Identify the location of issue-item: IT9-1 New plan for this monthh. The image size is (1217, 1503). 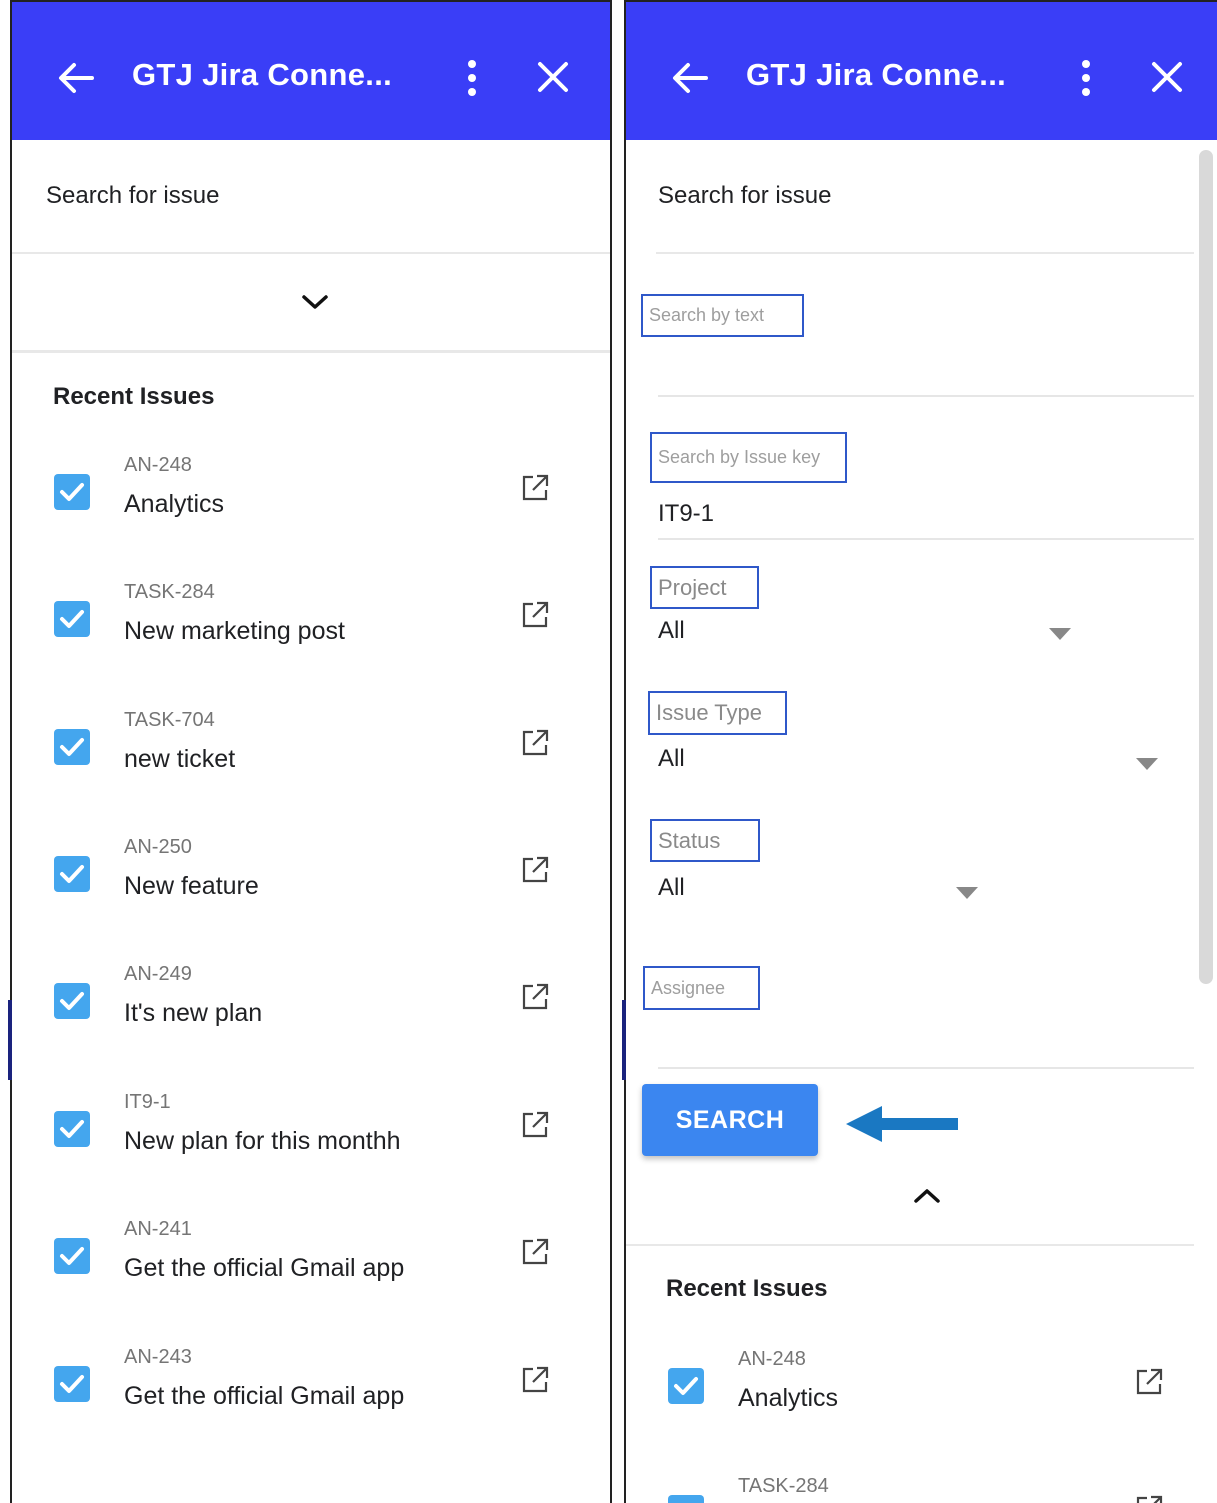
(292, 1136).